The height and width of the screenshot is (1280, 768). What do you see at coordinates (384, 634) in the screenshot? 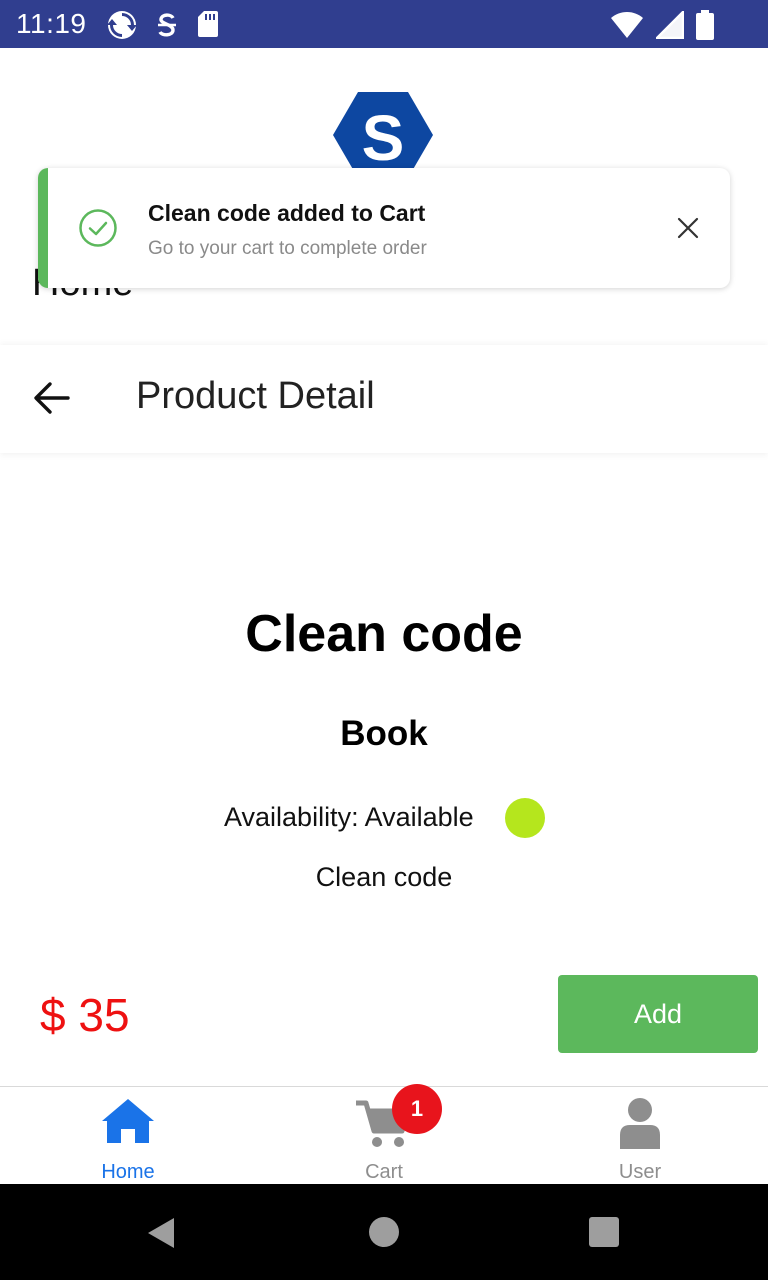
I see `product-name: Clean code` at bounding box center [384, 634].